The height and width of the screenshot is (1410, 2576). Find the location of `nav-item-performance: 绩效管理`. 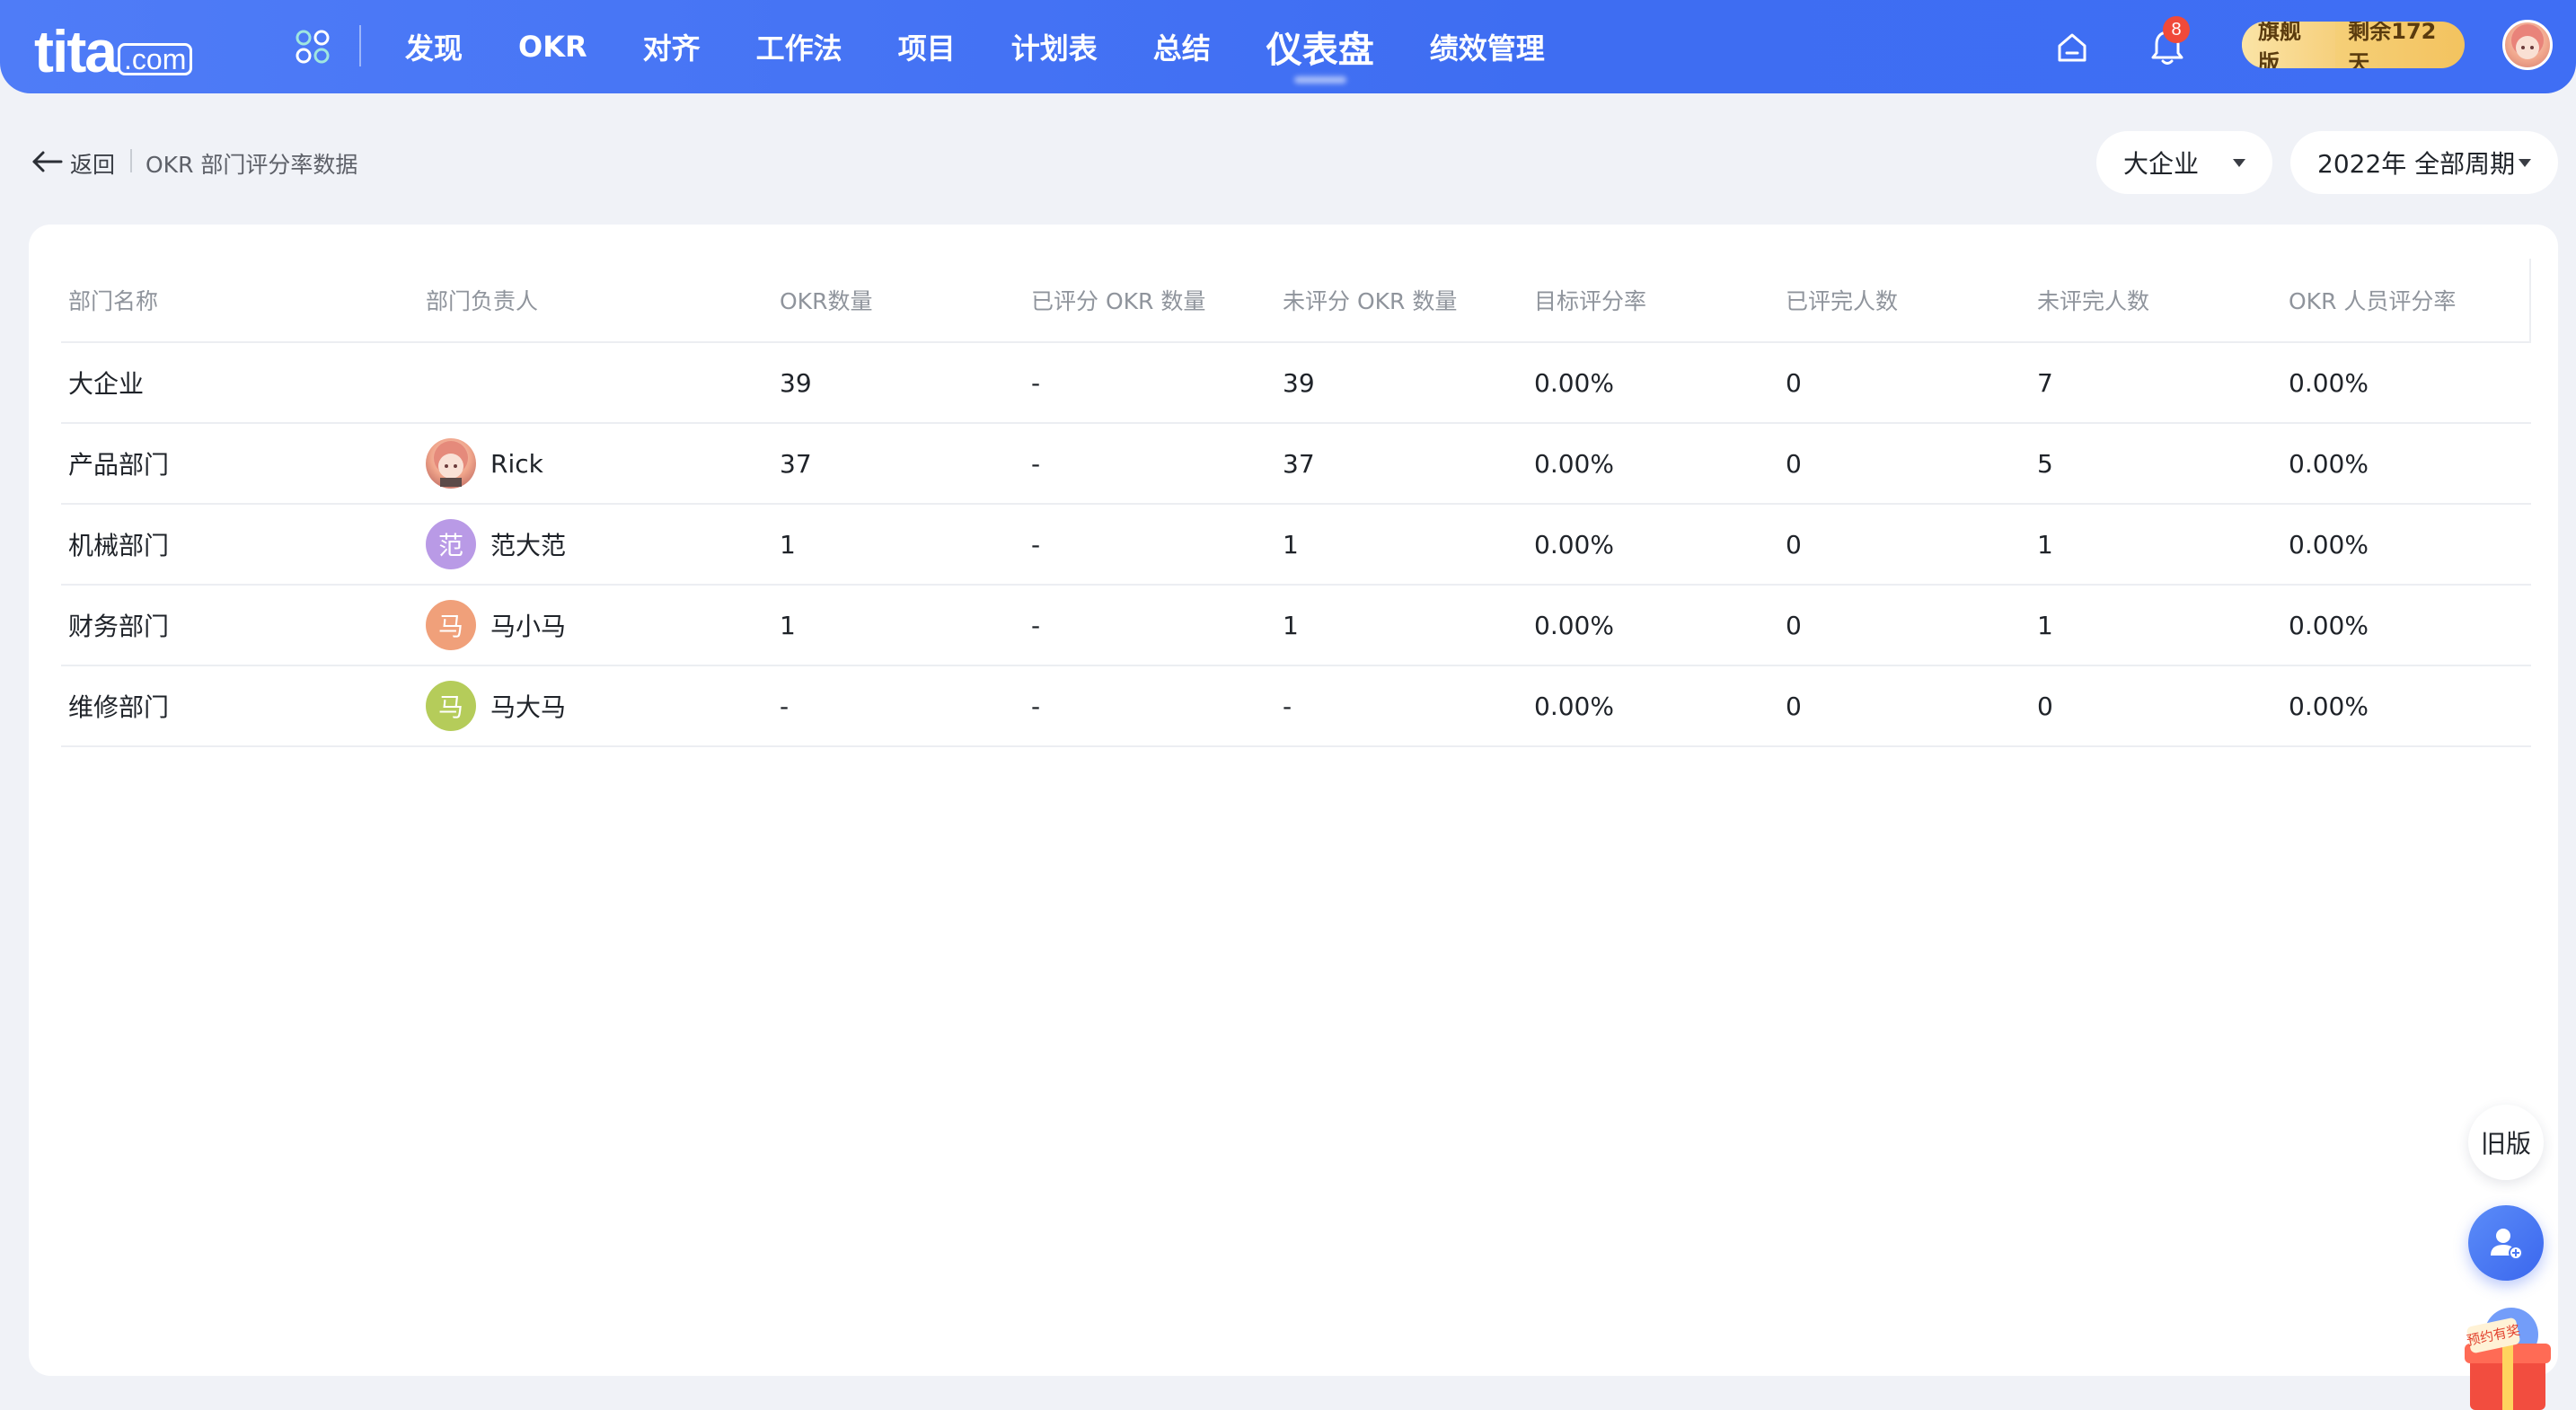

nav-item-performance: 绩效管理 is located at coordinates (1487, 46).